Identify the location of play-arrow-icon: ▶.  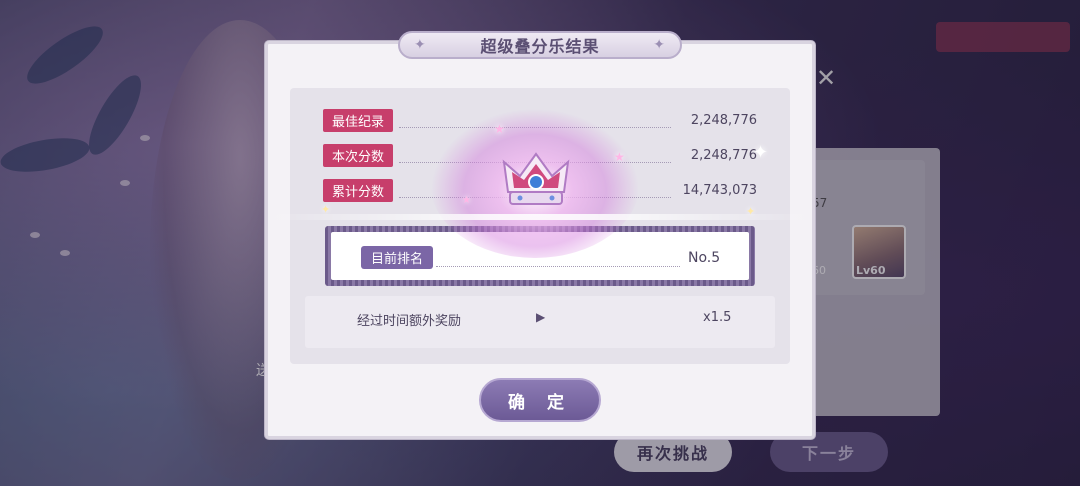
(541, 317).